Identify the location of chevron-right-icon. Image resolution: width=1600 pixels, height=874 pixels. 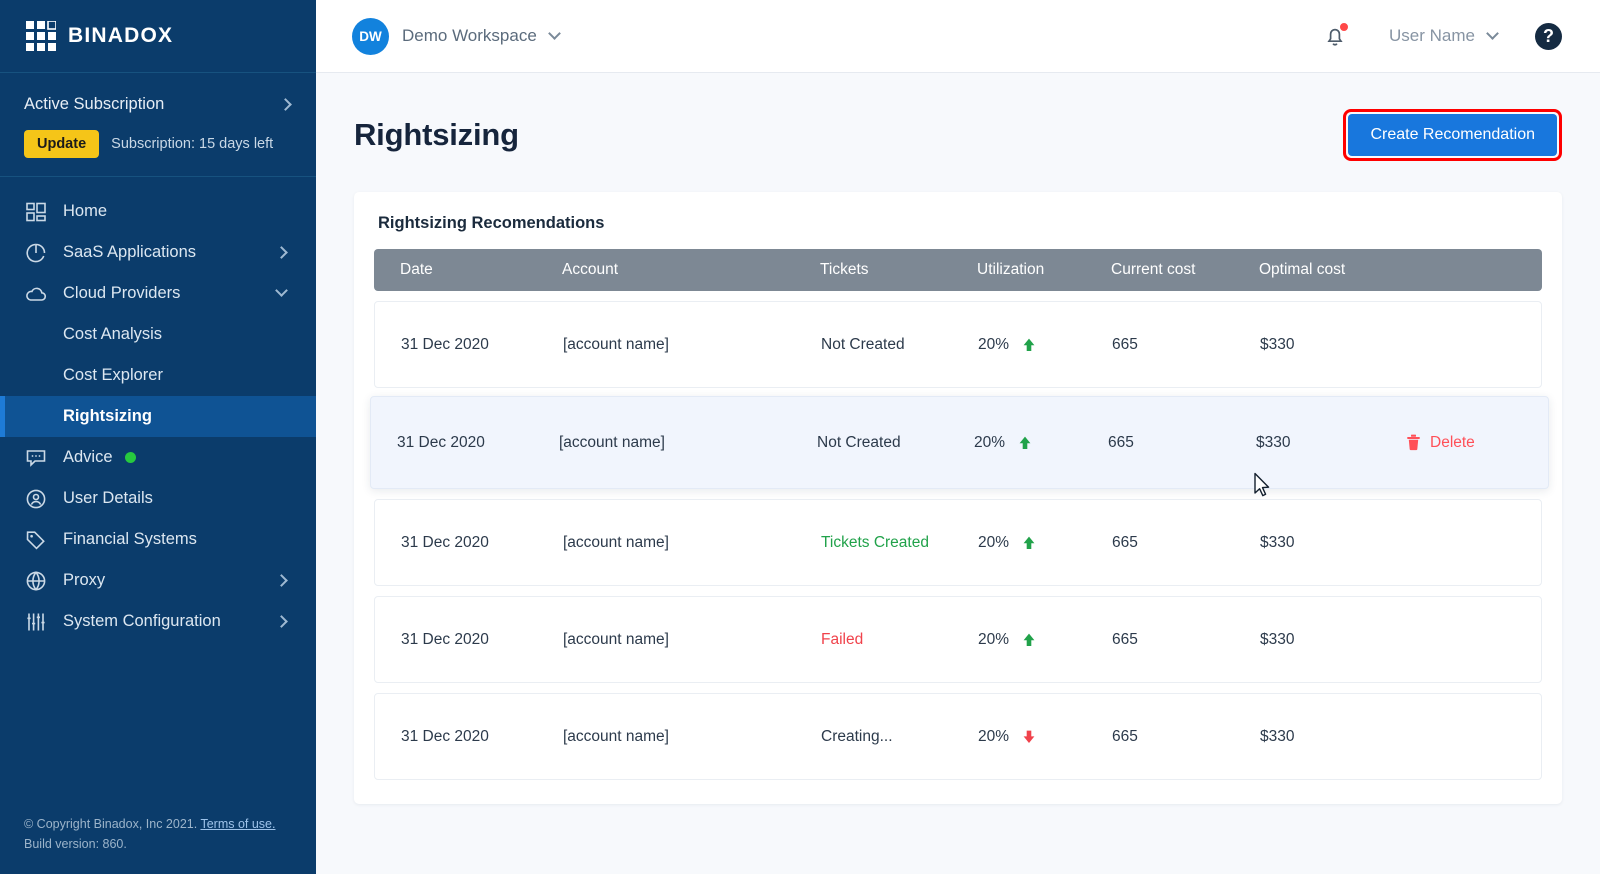
(281, 621).